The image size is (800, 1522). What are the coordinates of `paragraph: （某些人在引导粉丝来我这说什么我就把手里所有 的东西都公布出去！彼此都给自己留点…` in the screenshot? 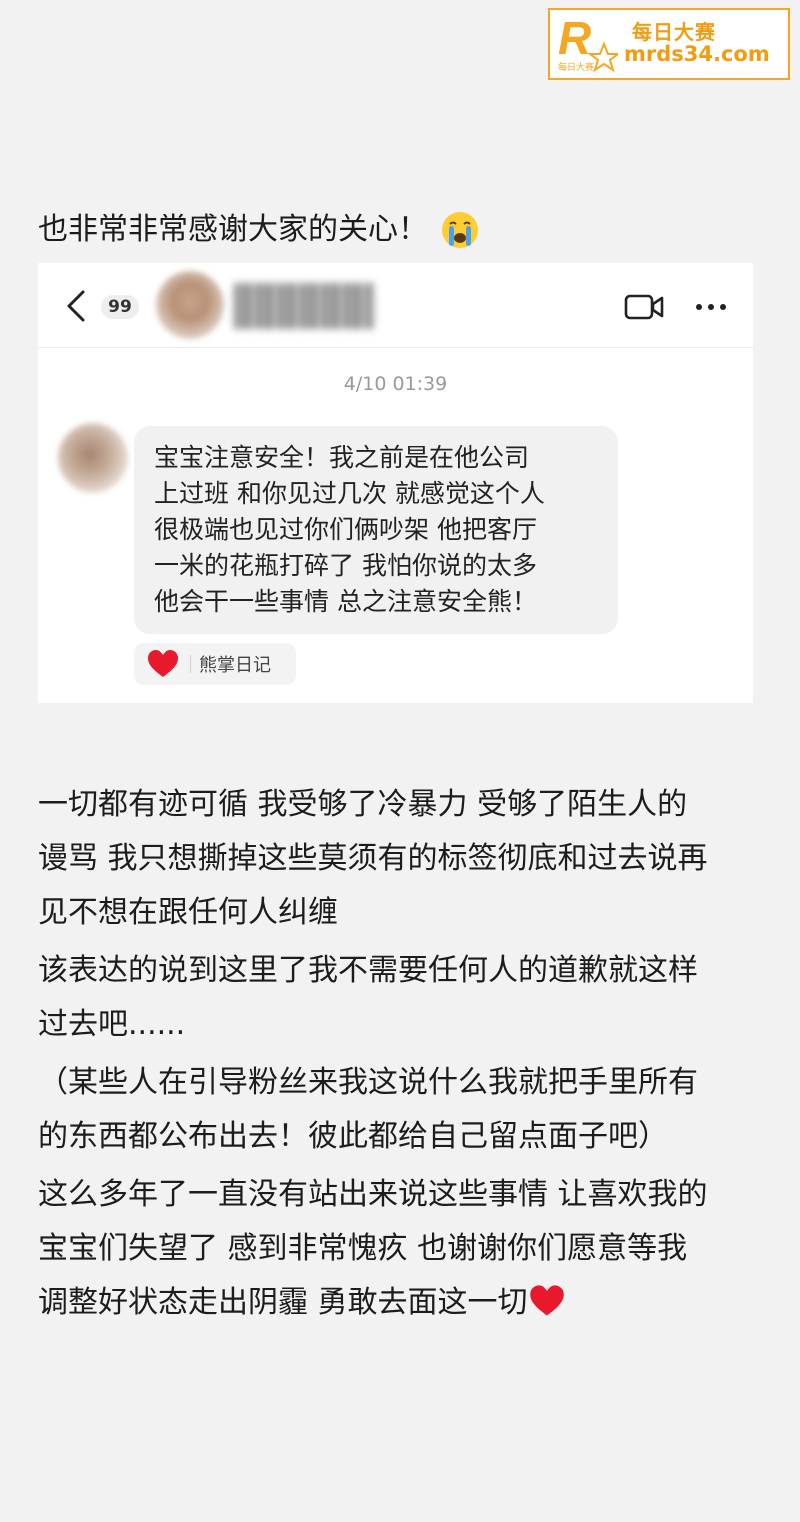 It's located at (403, 1110).